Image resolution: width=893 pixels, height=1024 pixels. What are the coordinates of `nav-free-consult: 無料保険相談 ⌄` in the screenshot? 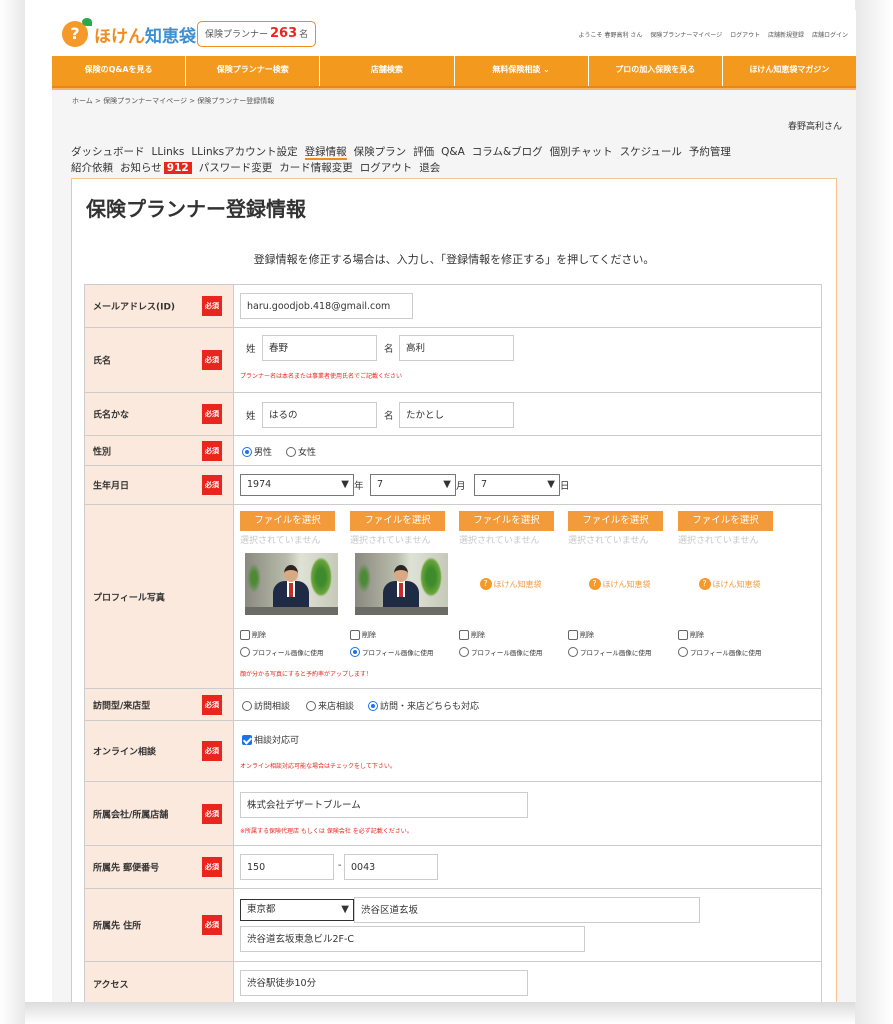 It's located at (522, 71).